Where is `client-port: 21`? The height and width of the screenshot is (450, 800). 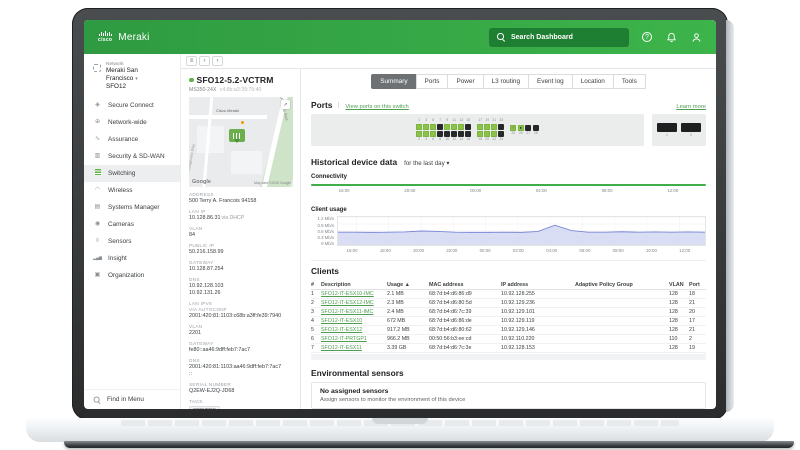 client-port: 21 is located at coordinates (692, 329).